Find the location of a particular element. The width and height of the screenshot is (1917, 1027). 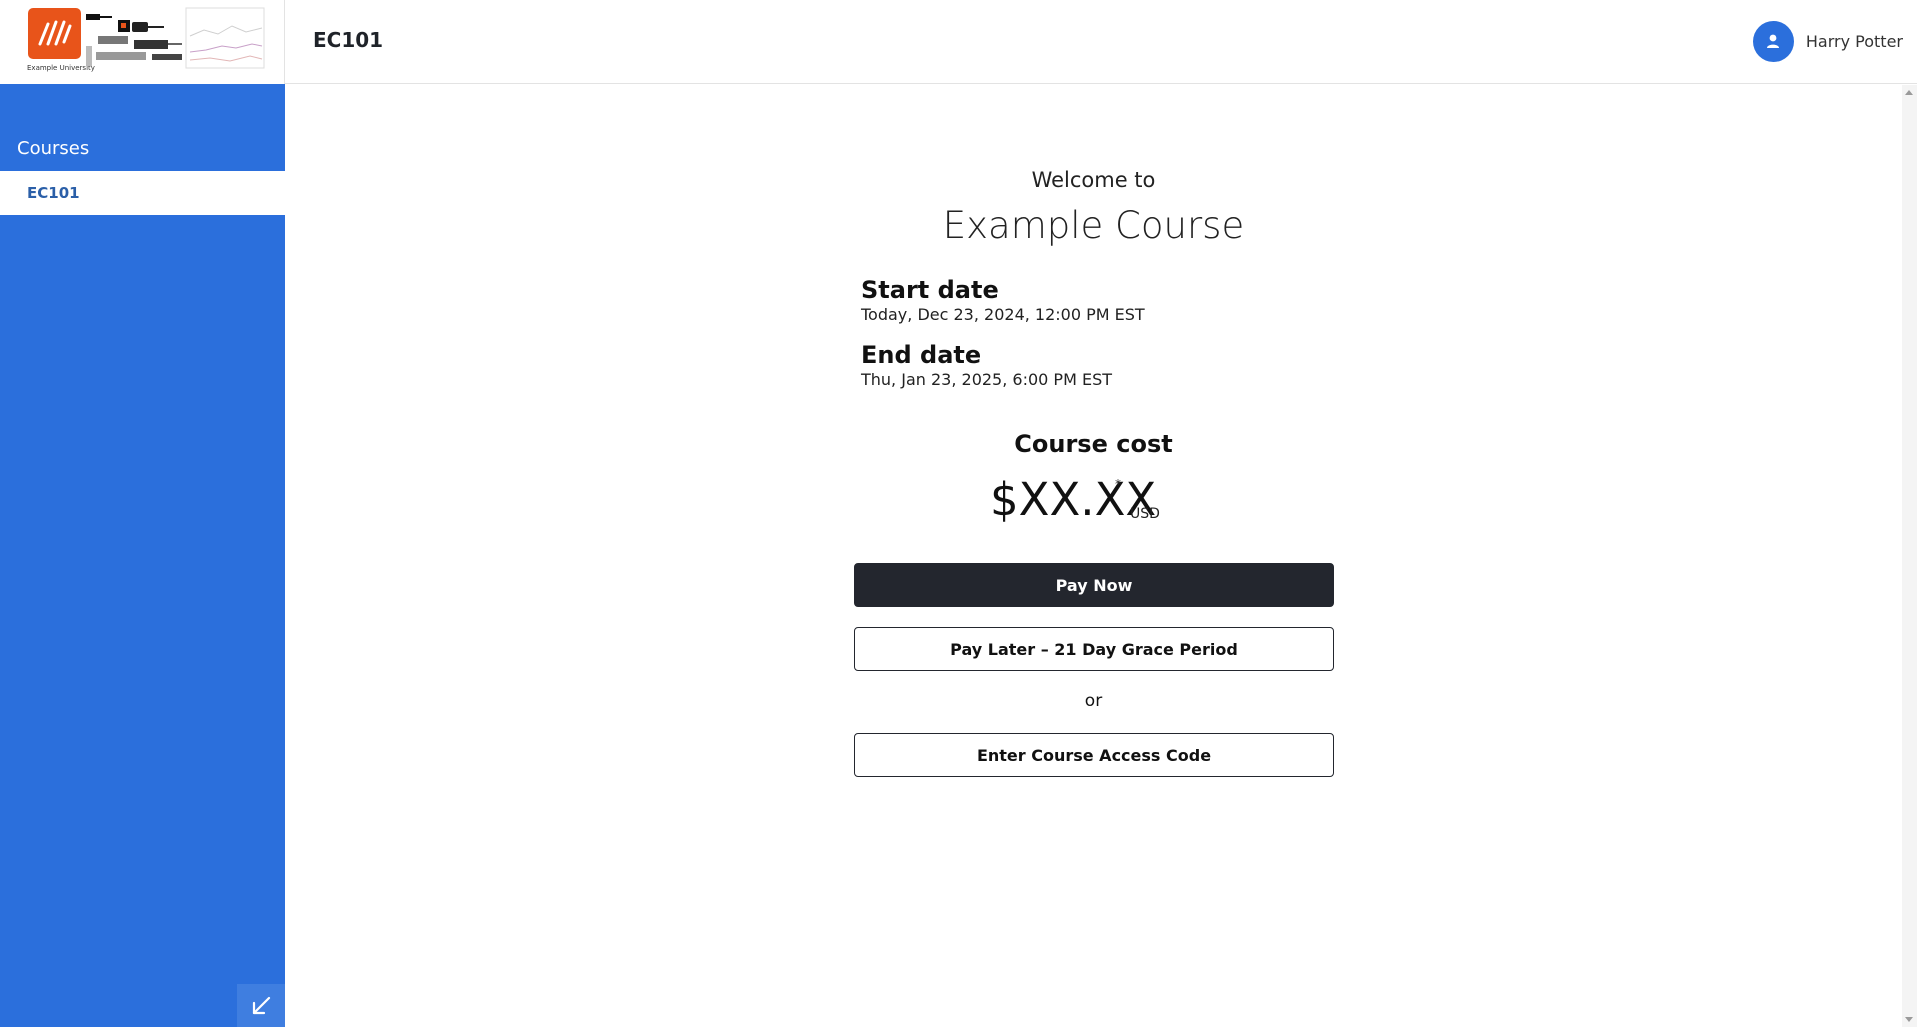

collapse-arrow-icon is located at coordinates (261, 1005).